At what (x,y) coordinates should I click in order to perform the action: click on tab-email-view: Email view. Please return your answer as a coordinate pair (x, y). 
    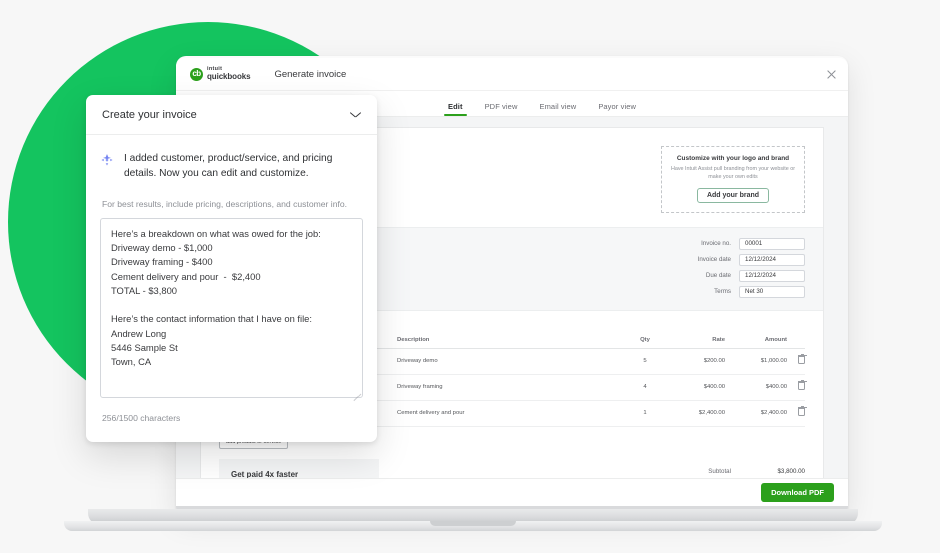
    Looking at the image, I should click on (557, 109).